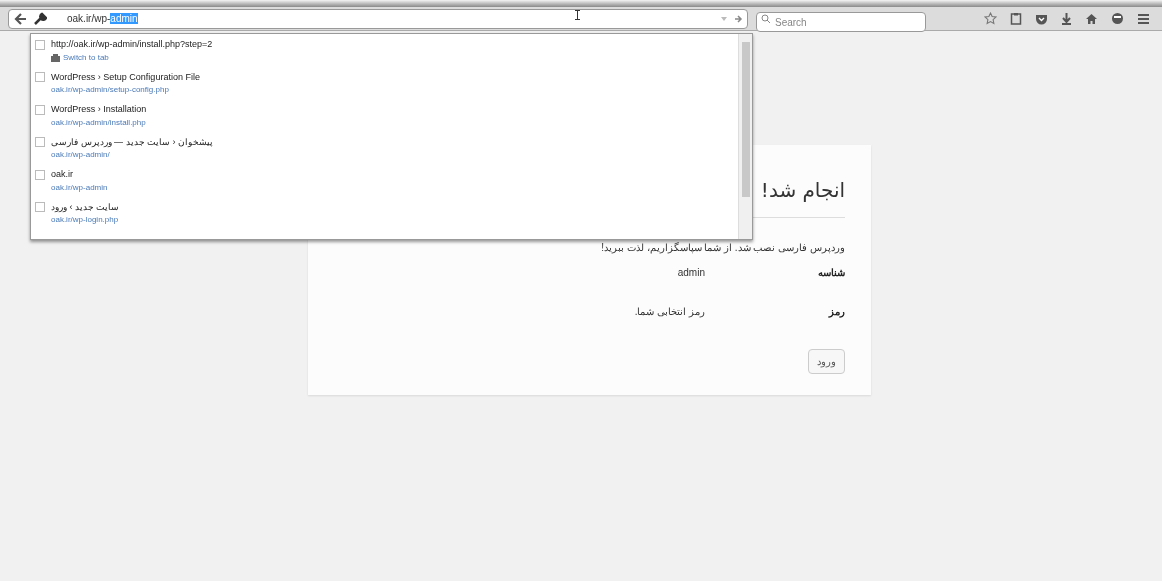  Describe the element at coordinates (85, 207) in the screenshot. I see `suggestion-title: سایت جدید › ورود` at that location.